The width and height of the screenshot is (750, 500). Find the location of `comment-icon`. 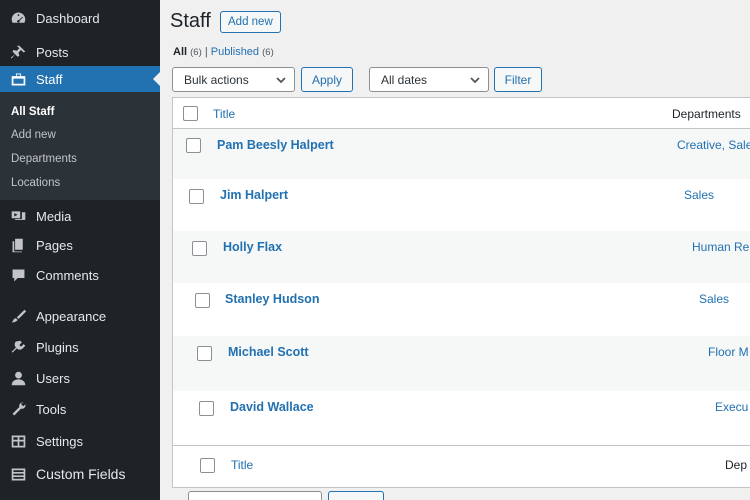

comment-icon is located at coordinates (18, 275).